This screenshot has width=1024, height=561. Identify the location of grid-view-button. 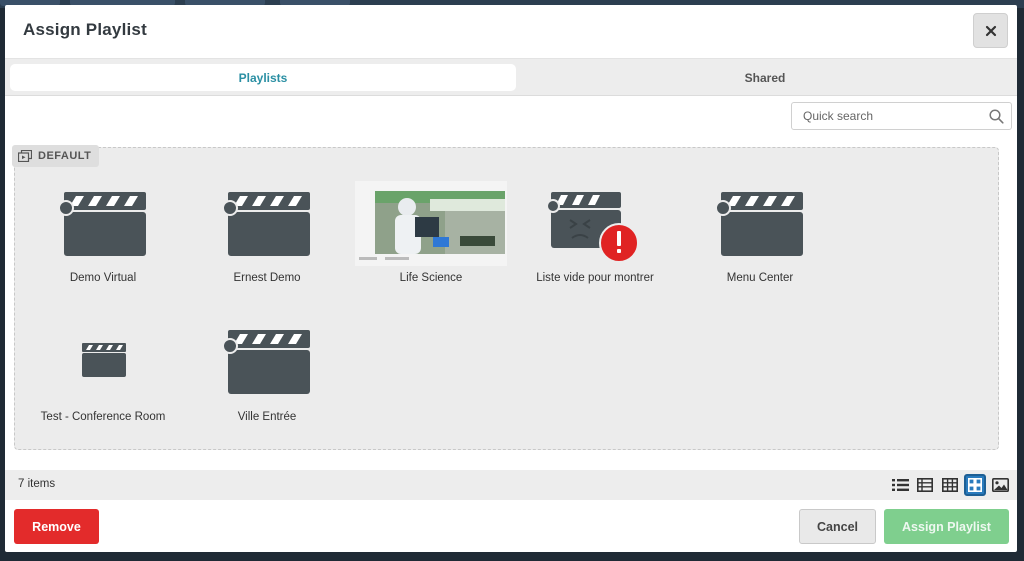
(950, 485).